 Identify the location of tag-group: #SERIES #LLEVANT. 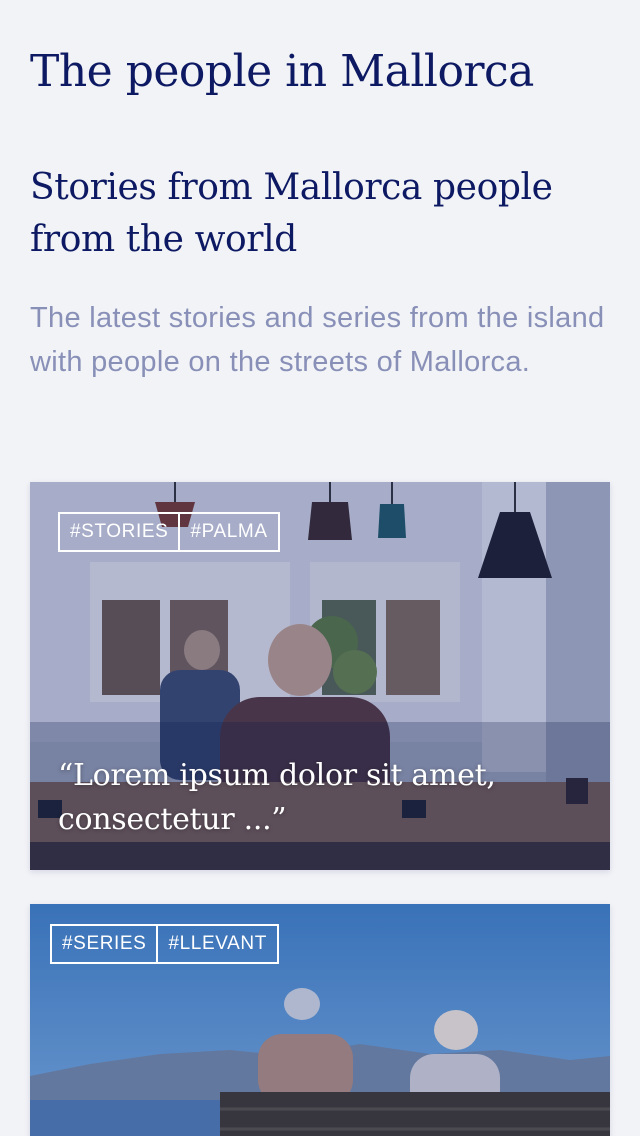
(164, 944).